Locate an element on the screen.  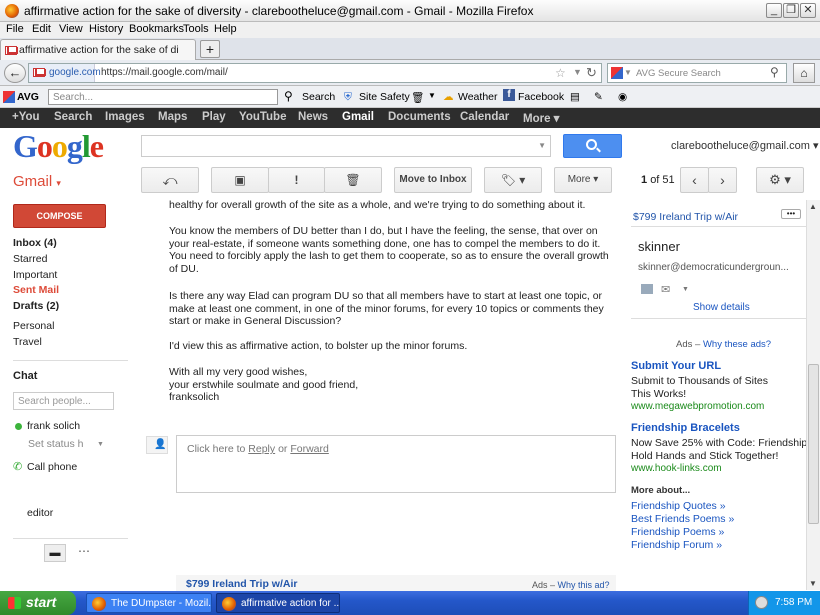
facebook-button: Facebook is located at coordinates (541, 97).